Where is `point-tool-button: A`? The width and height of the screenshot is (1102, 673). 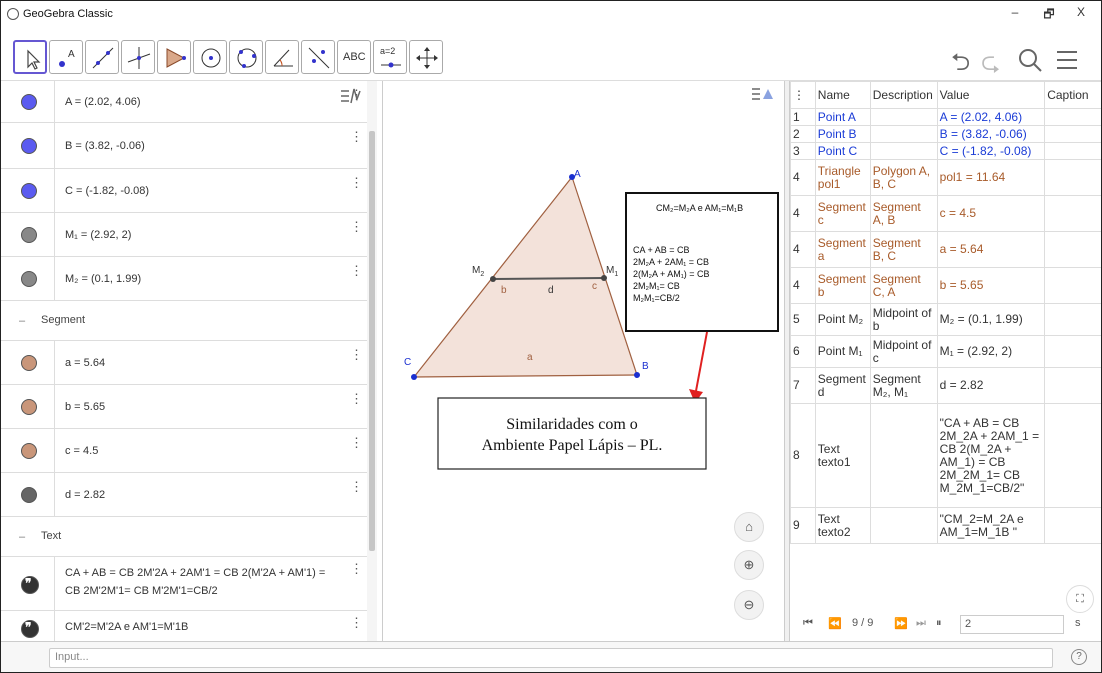
point-tool-button: A is located at coordinates (66, 57).